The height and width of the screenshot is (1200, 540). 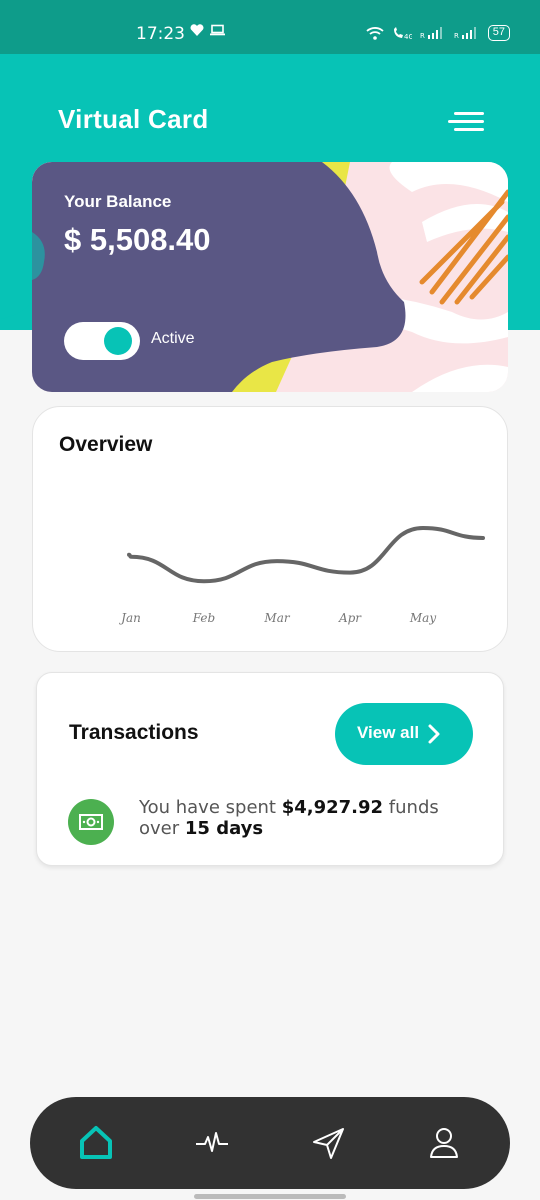 I want to click on toggle-label: Active, so click(x=173, y=338).